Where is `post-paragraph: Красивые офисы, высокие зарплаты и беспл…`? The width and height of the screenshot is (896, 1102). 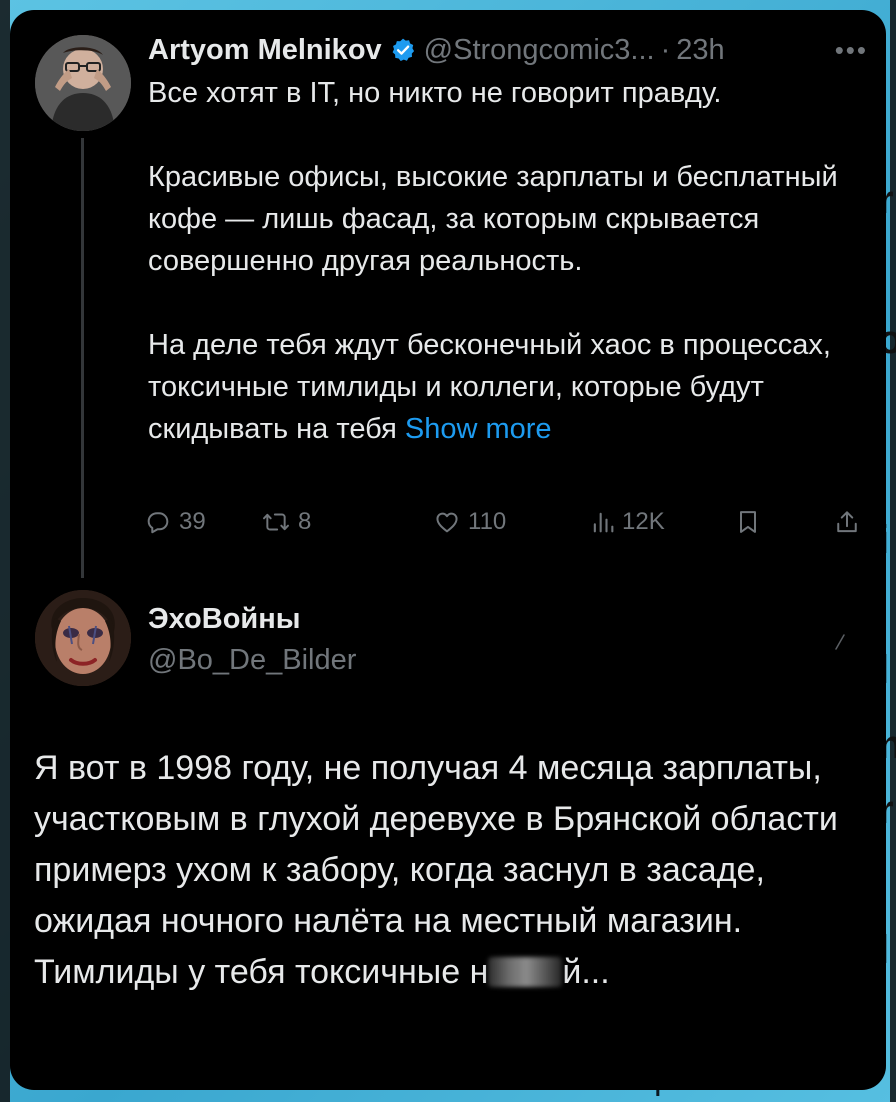 post-paragraph: Красивые офисы, высокие зарплаты и беспл… is located at coordinates (493, 219).